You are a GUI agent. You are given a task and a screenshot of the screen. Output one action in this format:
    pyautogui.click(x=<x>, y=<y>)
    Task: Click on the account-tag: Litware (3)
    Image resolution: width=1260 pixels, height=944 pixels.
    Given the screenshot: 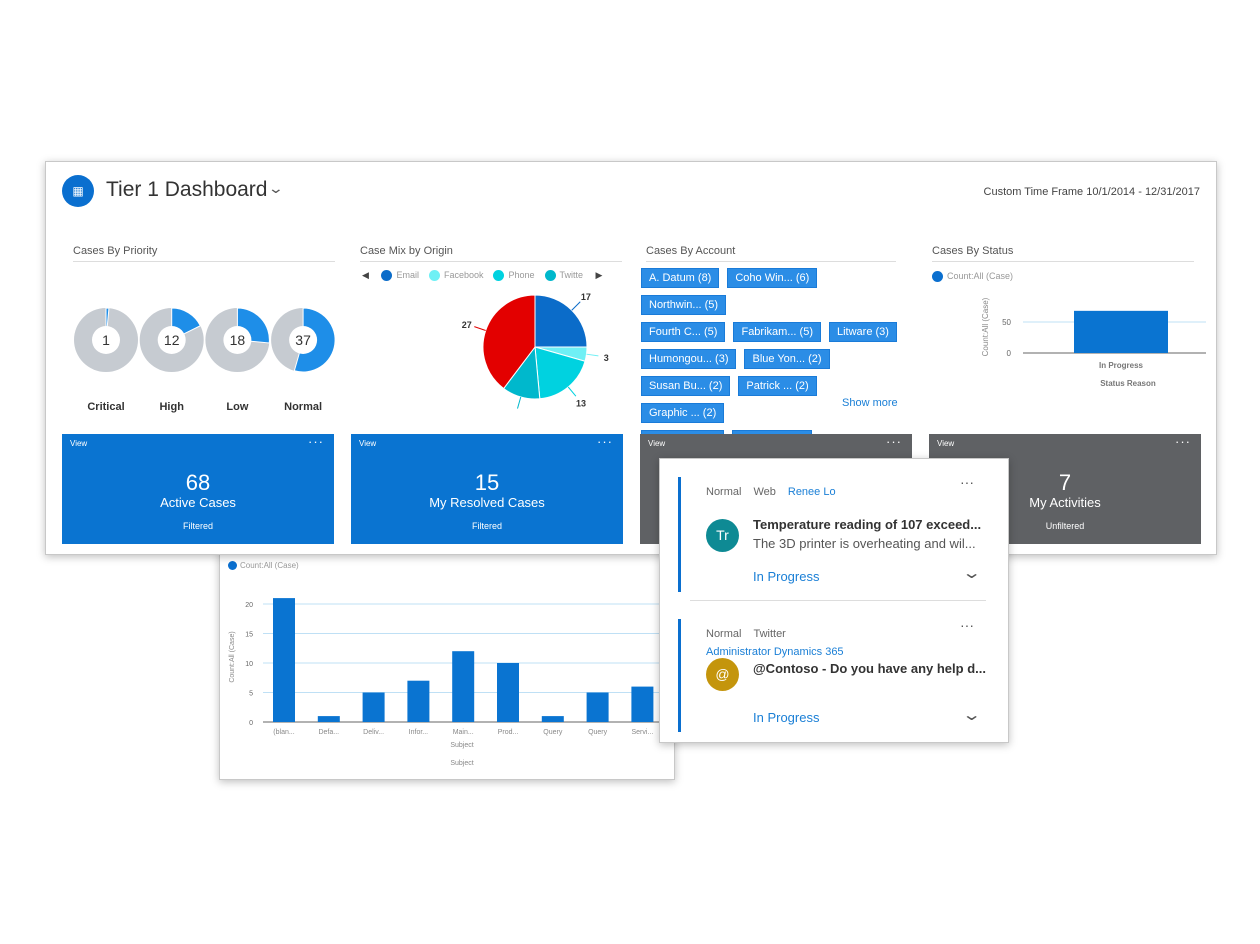 What is the action you would take?
    pyautogui.click(x=862, y=332)
    